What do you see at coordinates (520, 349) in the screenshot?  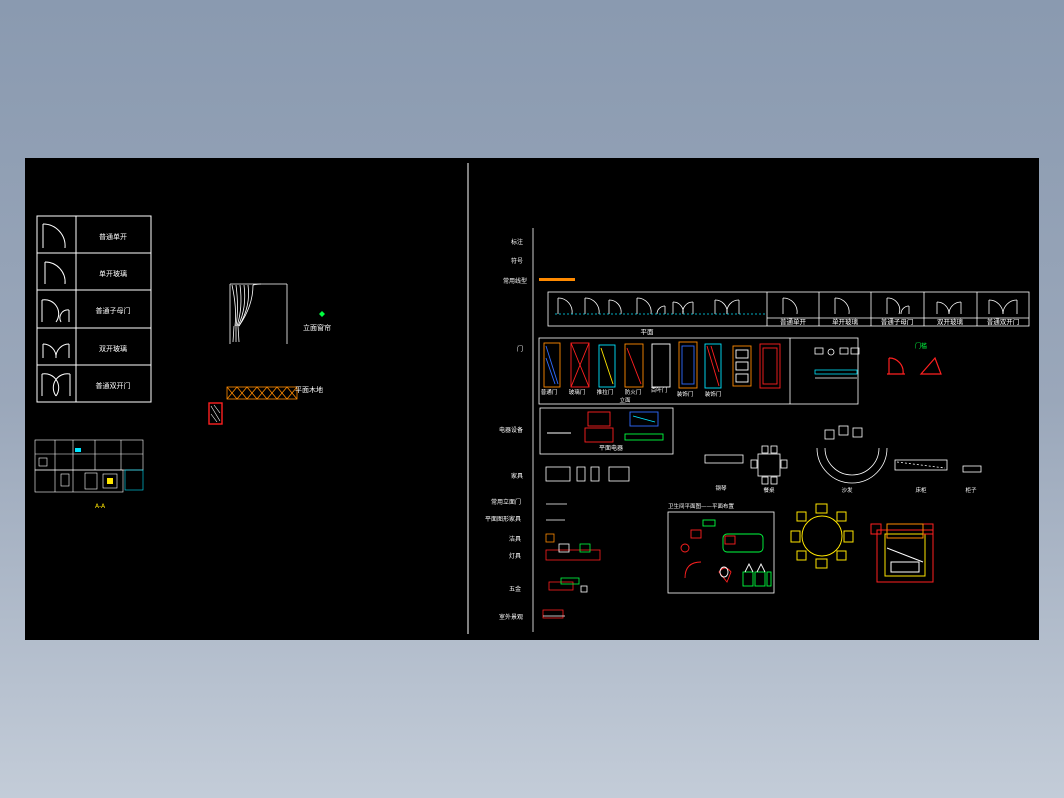 I see `side-label-4: 门` at bounding box center [520, 349].